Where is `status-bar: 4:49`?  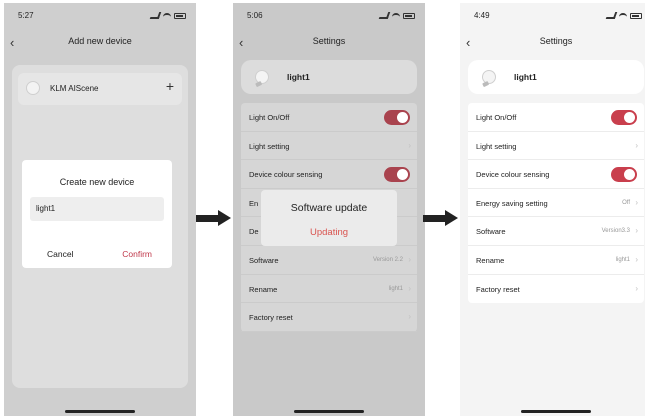 status-bar: 4:49 is located at coordinates (558, 17).